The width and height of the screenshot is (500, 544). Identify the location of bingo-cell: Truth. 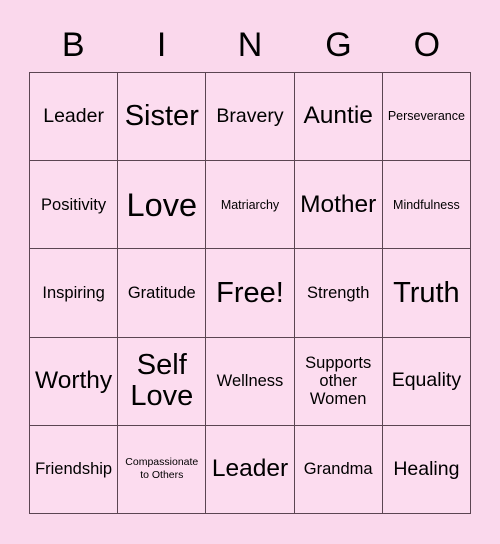
(426, 293).